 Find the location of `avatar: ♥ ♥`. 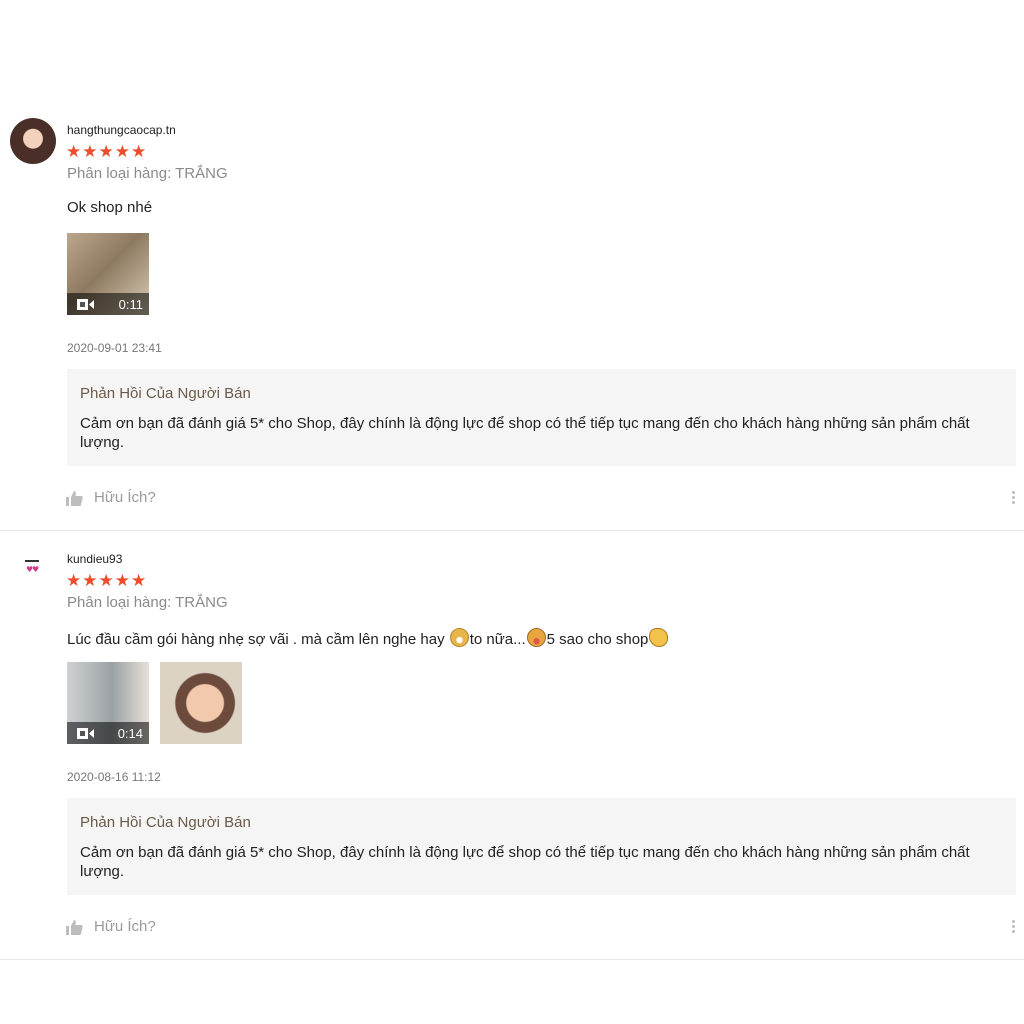

avatar: ♥ ♥ is located at coordinates (32, 567).